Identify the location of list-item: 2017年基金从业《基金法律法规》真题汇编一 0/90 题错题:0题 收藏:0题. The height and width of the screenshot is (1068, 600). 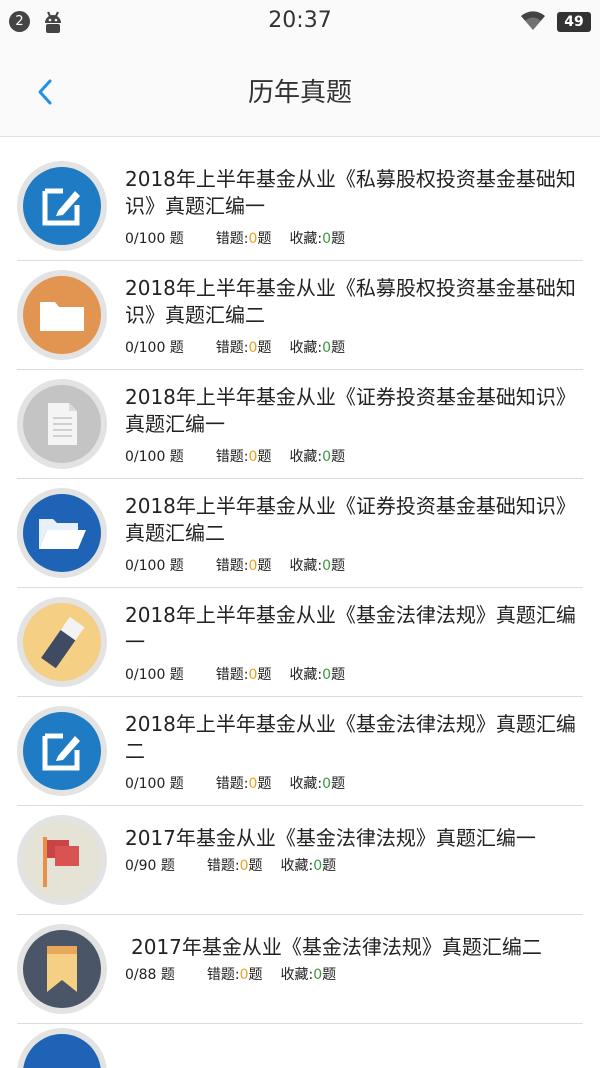
(300, 860).